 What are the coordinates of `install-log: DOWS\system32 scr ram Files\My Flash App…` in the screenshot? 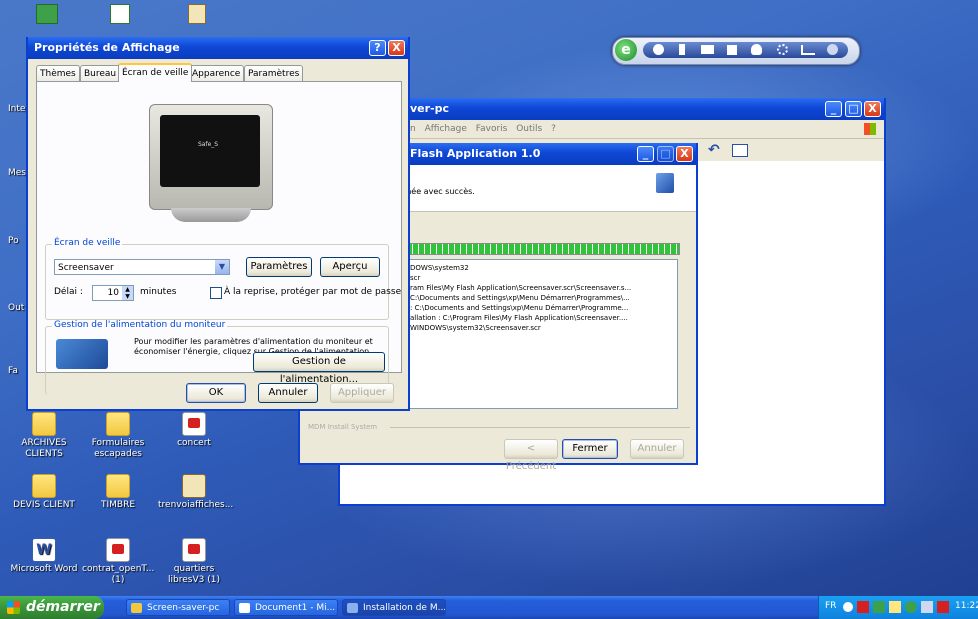 It's located at (542, 334).